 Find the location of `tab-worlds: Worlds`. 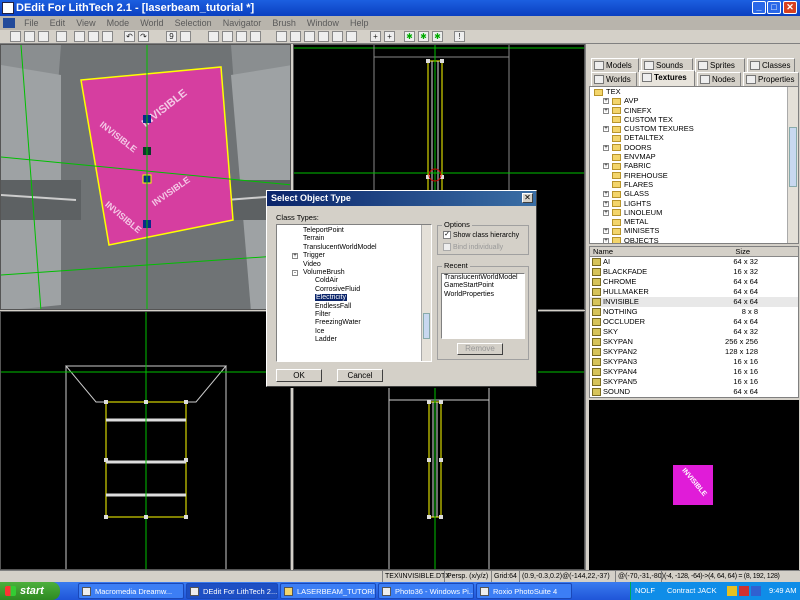

tab-worlds: Worlds is located at coordinates (614, 79).